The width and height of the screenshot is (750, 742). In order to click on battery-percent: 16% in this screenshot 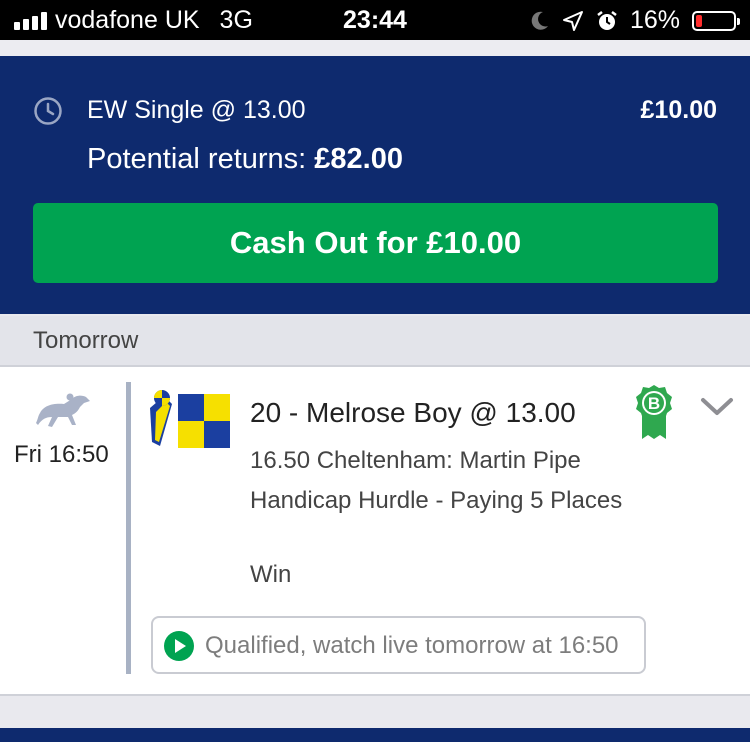, I will do `click(654, 20)`.